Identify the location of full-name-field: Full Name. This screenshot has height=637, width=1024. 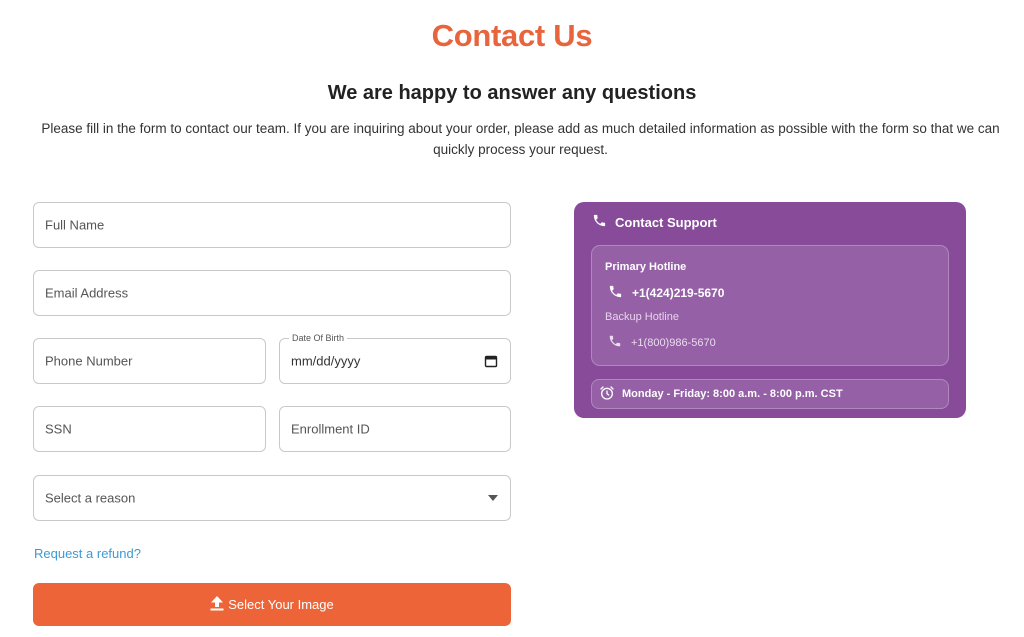
(272, 225).